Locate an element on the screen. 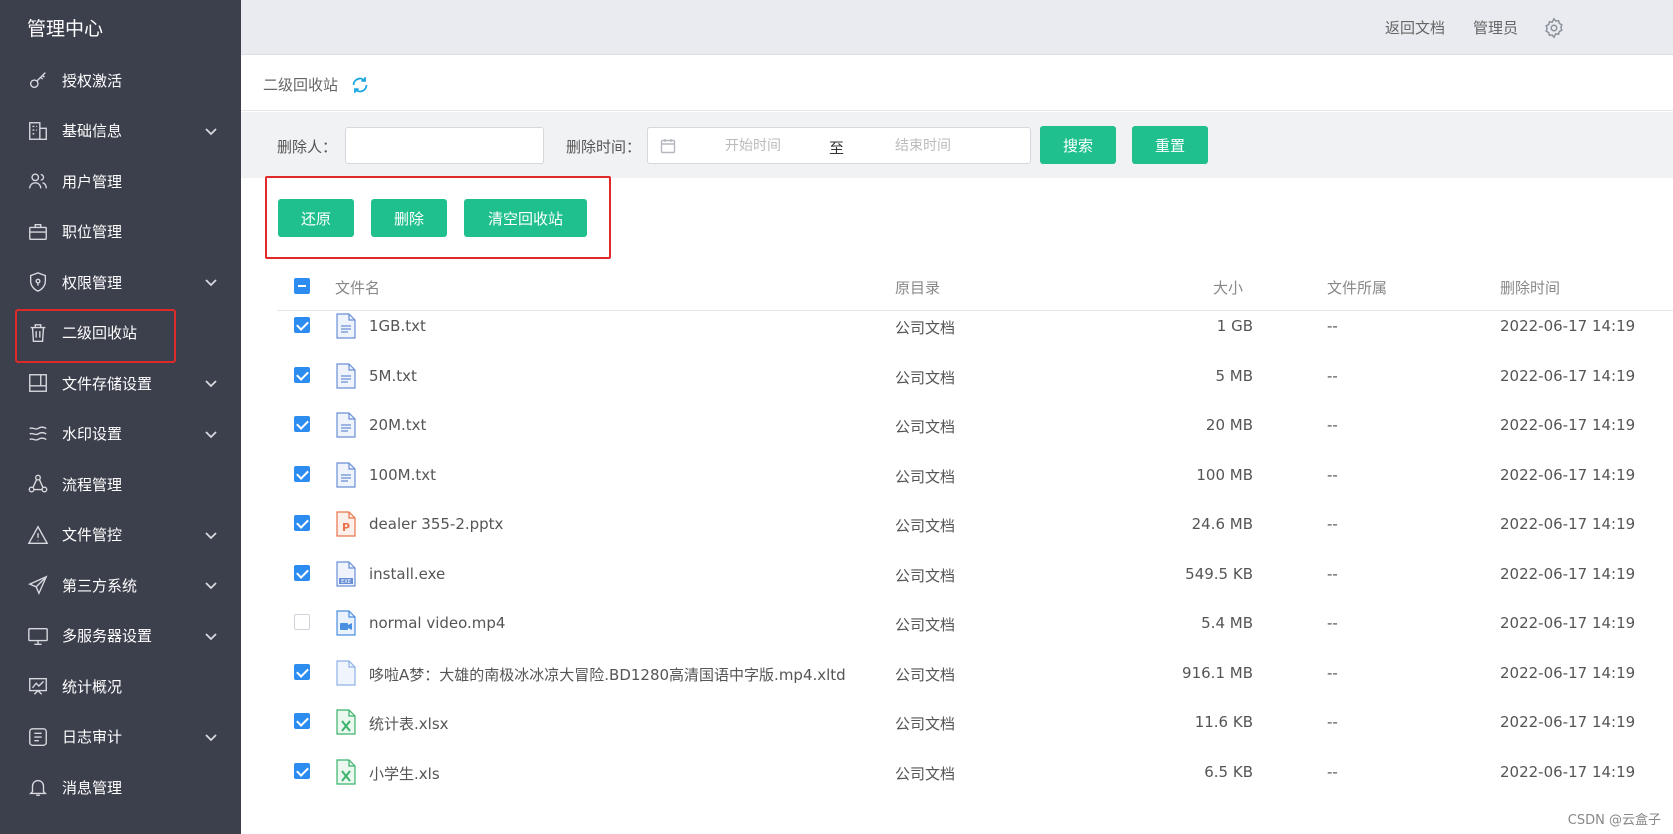 The width and height of the screenshot is (1673, 834). file-size: 549.5 KB is located at coordinates (1219, 573).